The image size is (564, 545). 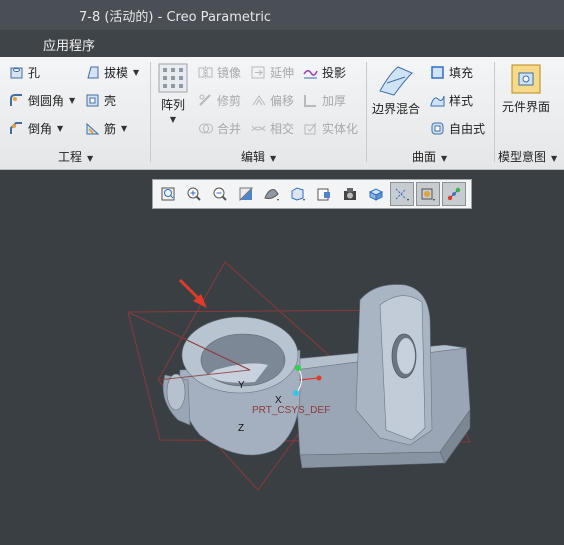 I want to click on freestyle-button: 自由式, so click(x=457, y=128).